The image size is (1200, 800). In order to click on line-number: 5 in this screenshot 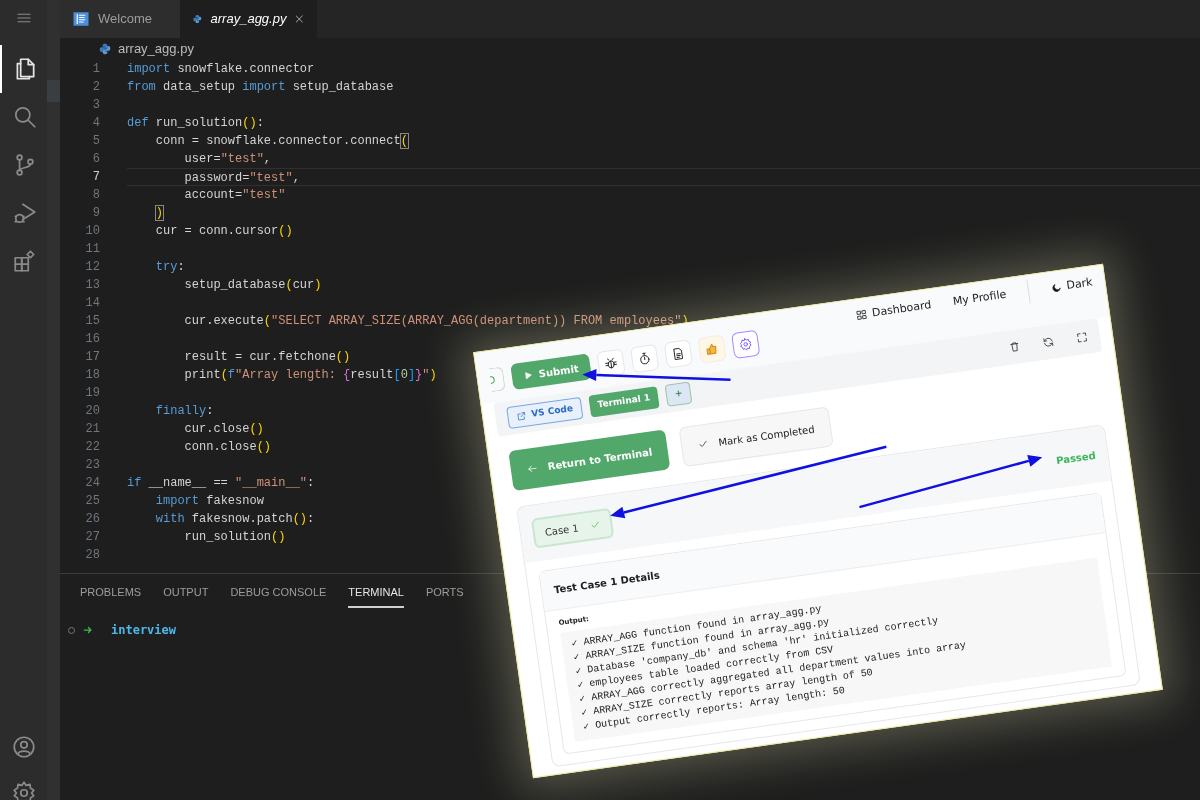, I will do `click(95, 141)`.